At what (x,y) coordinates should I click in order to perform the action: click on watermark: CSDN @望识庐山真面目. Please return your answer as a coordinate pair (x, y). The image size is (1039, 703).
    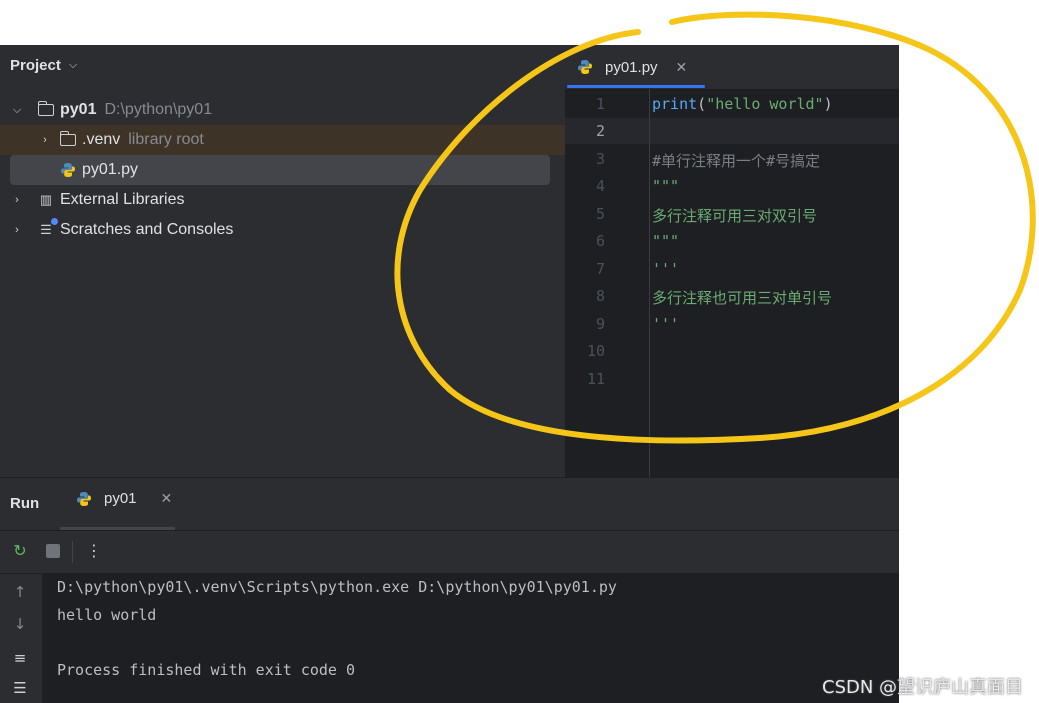
    Looking at the image, I should click on (923, 687).